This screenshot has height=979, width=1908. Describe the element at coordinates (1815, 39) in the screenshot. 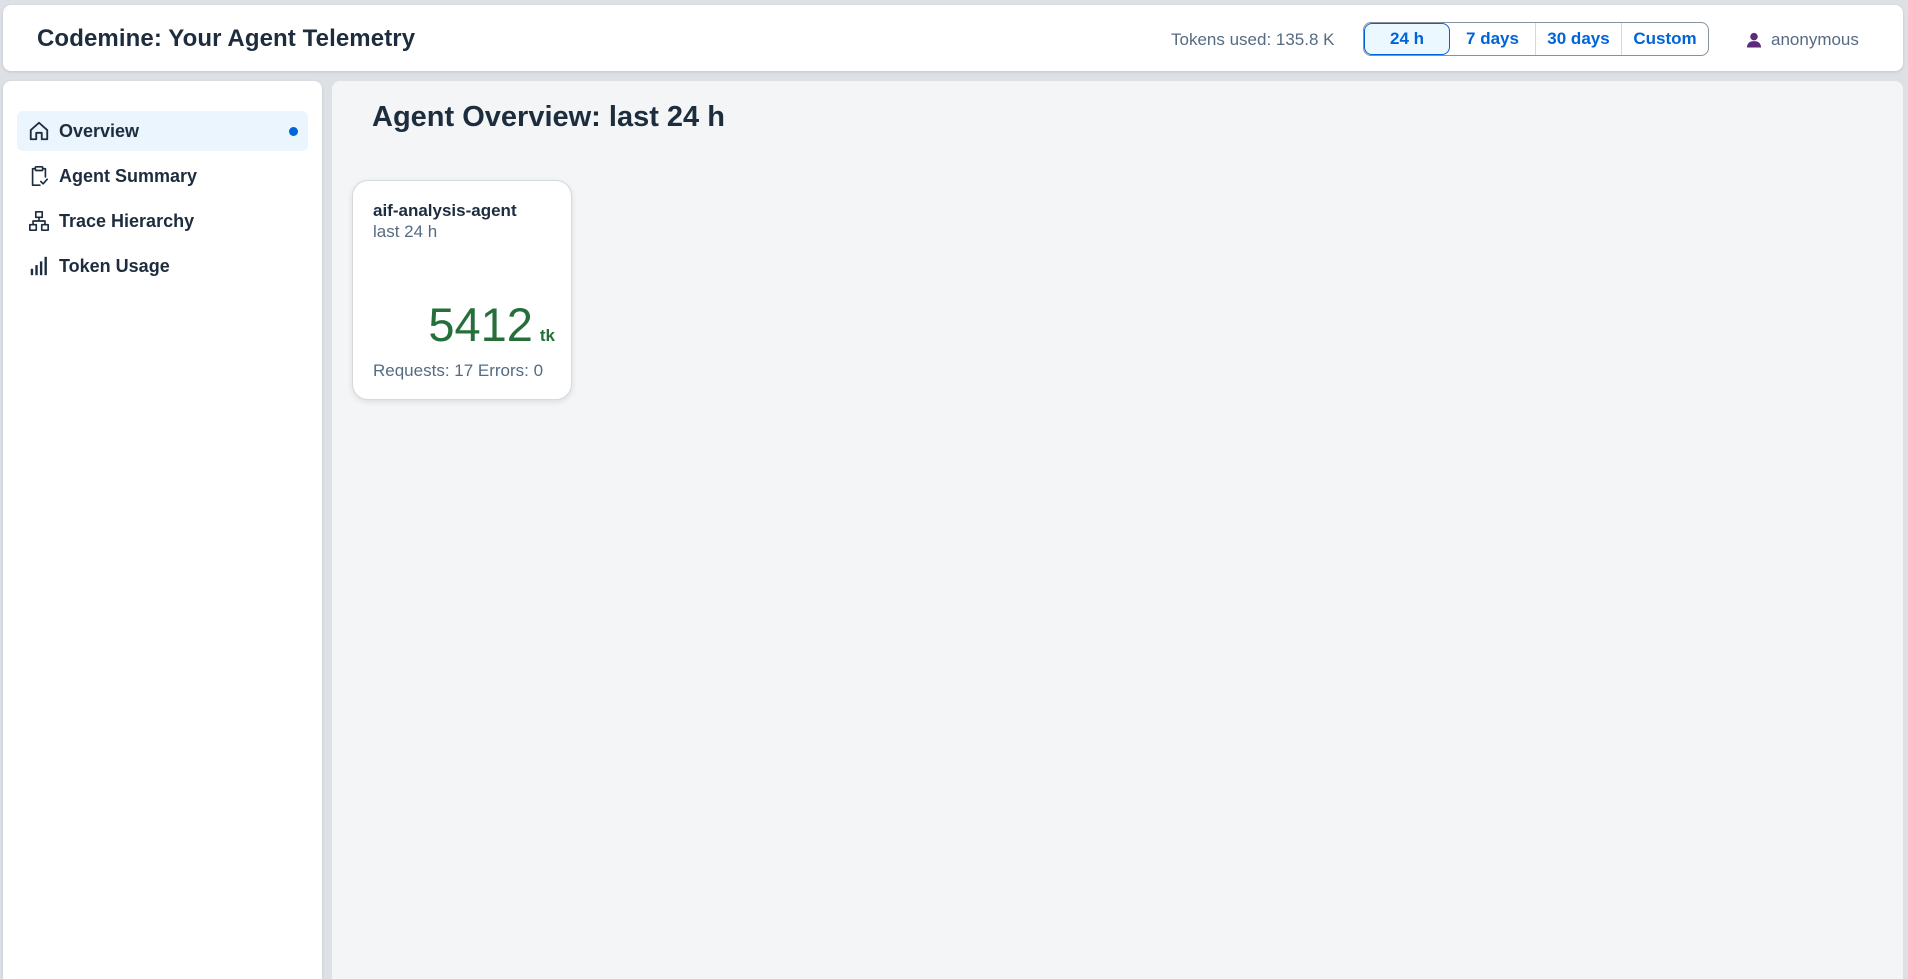

I see `user-name: anonymous` at that location.